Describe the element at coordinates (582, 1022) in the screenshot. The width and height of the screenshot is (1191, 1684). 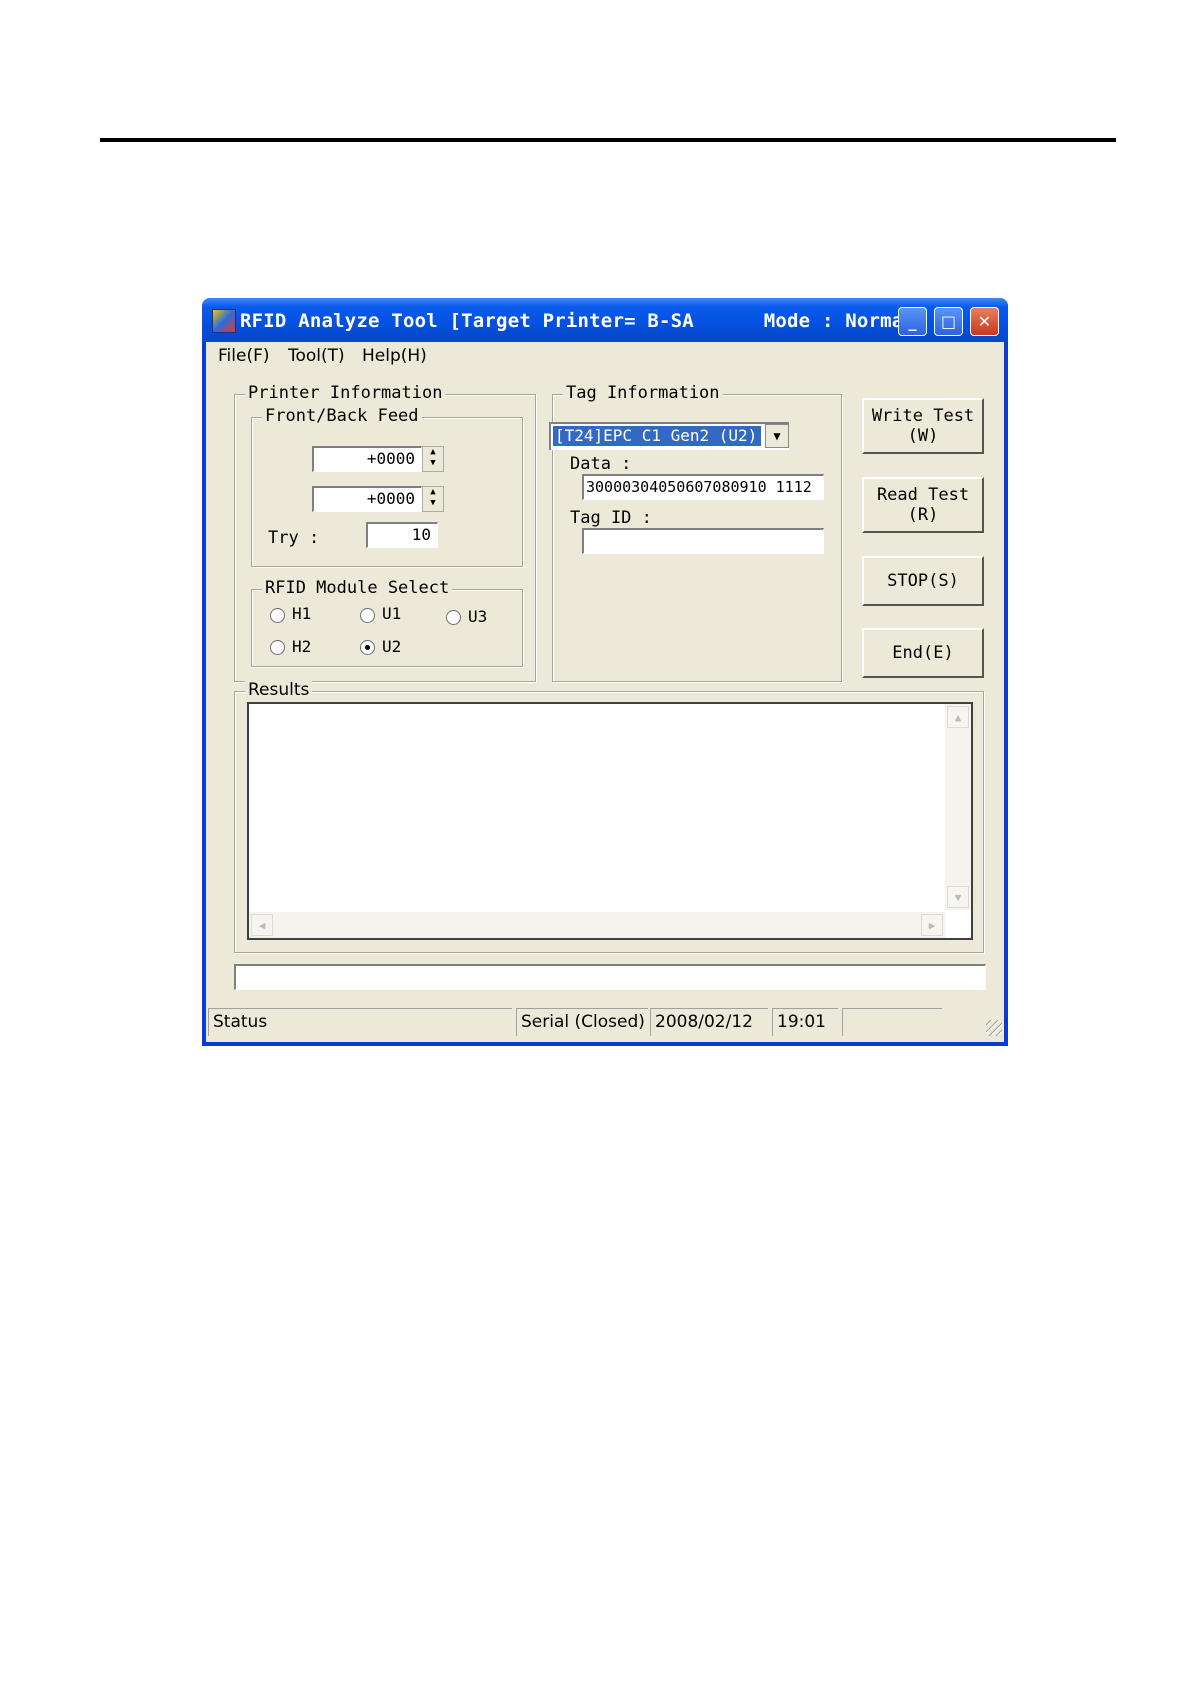
I see `connection-panel: Serial (Closed)` at that location.